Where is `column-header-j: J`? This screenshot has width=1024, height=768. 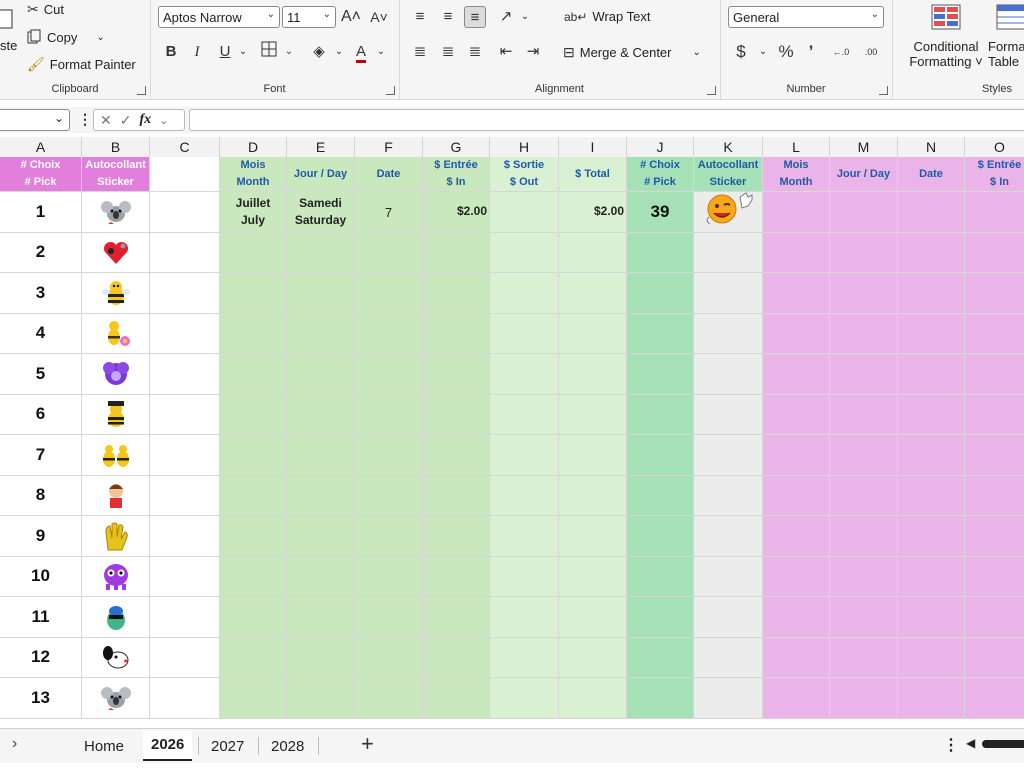 column-header-j: J is located at coordinates (660, 147).